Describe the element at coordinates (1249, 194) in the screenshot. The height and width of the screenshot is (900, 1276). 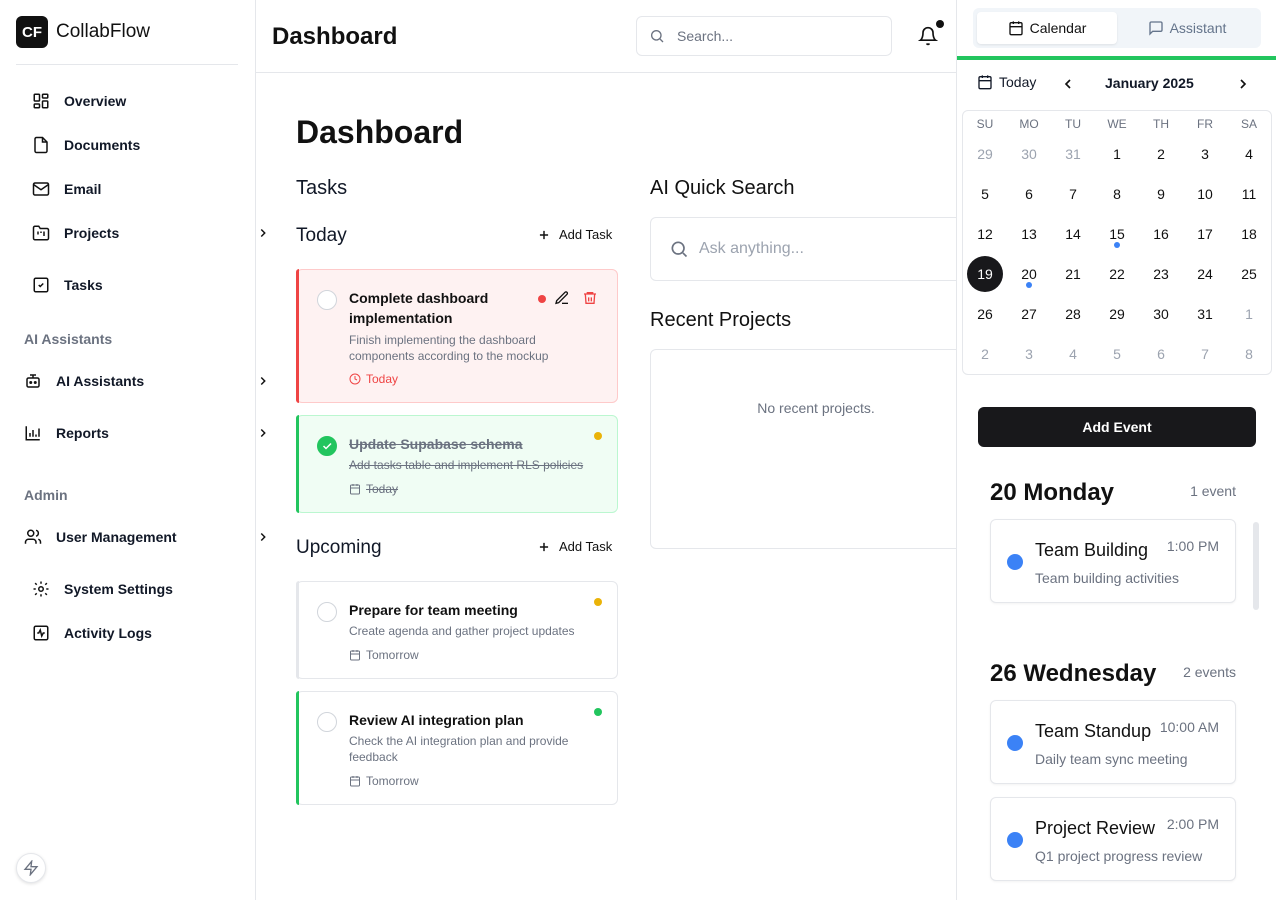
I see `calendar-day: 11` at that location.